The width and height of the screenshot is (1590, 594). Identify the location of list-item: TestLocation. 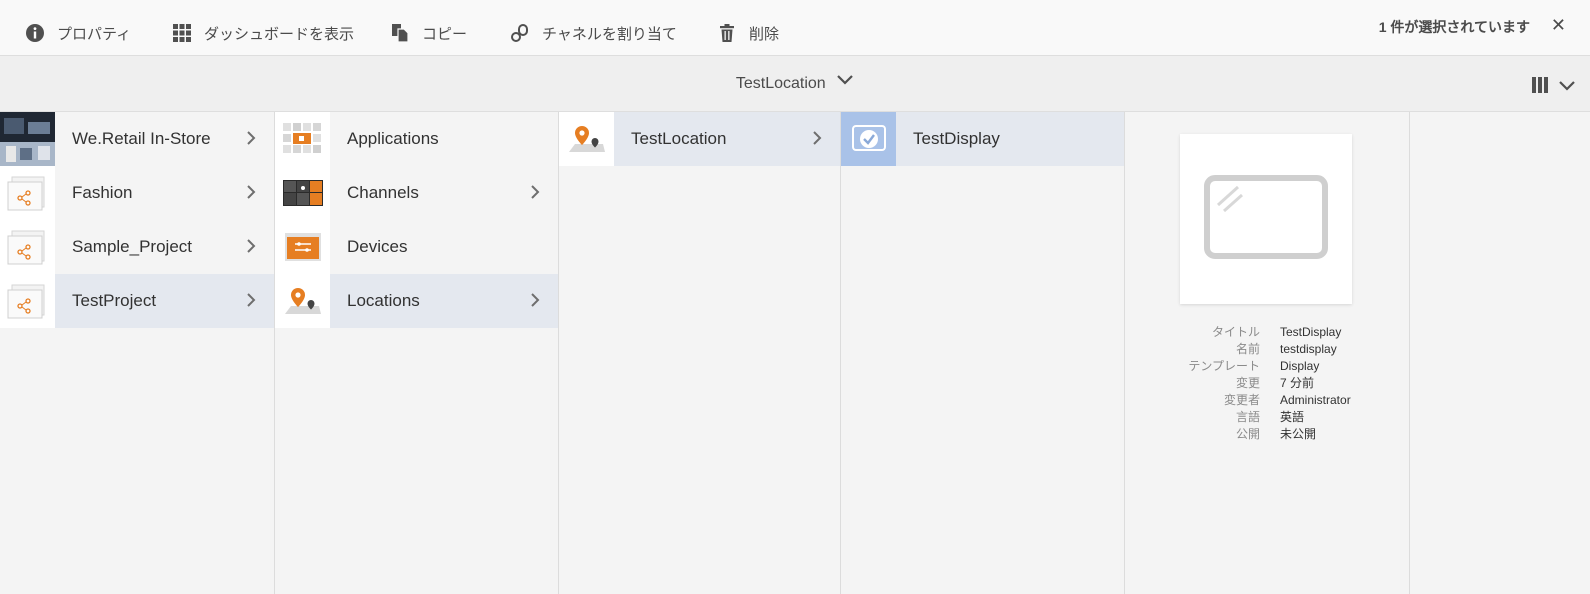
(699, 139).